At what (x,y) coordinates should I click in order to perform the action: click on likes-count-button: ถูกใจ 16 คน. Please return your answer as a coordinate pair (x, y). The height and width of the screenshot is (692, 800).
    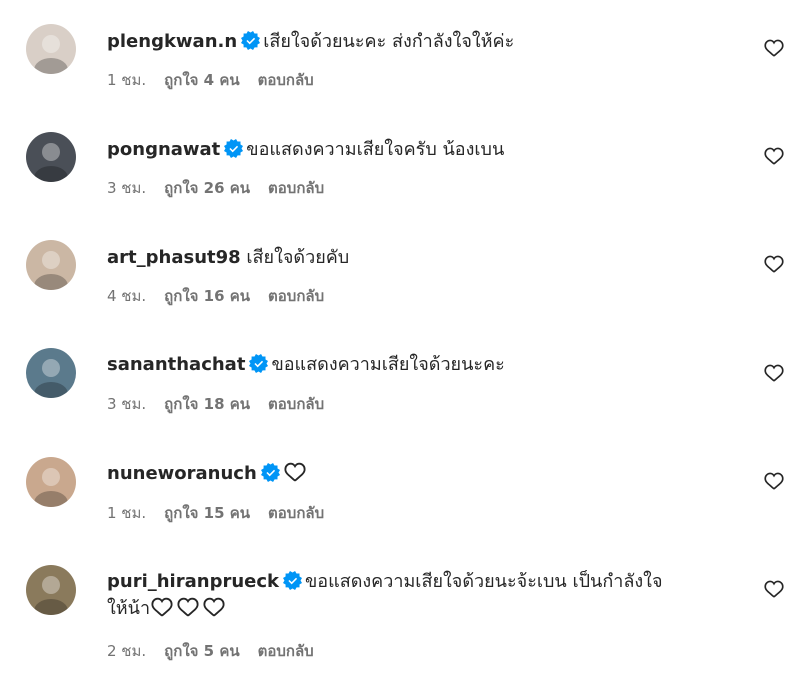
    Looking at the image, I should click on (207, 296).